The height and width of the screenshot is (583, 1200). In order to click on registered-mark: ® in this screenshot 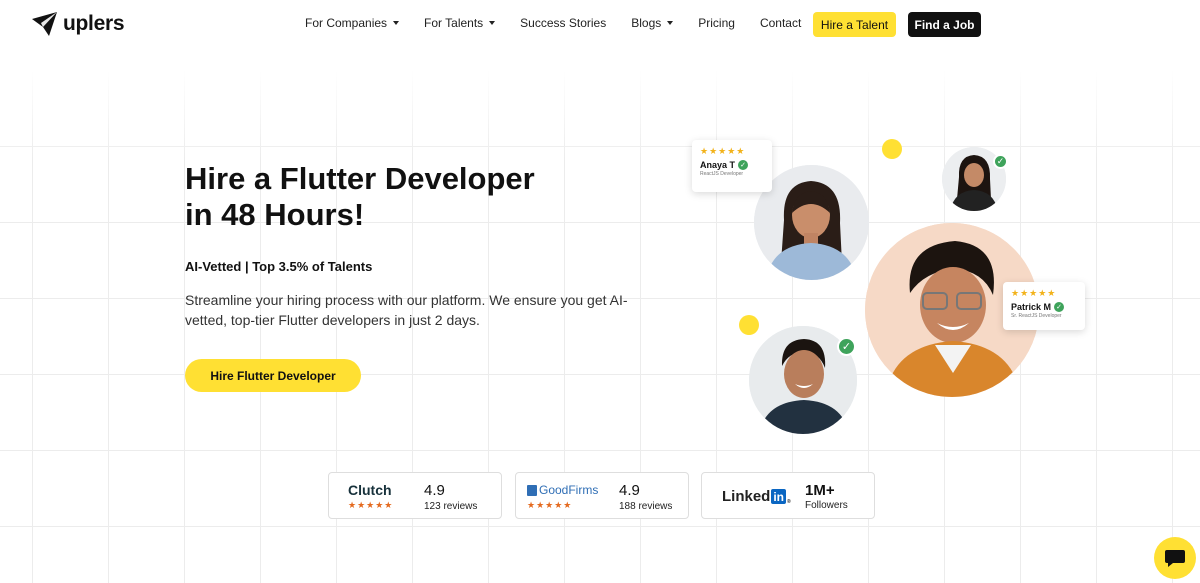, I will do `click(789, 502)`.